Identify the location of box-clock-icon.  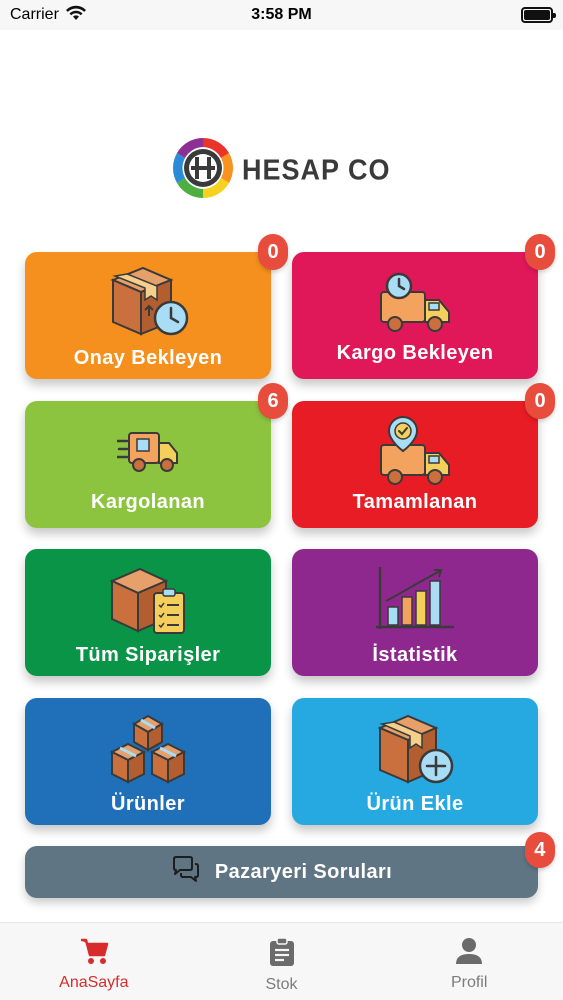
(148, 301).